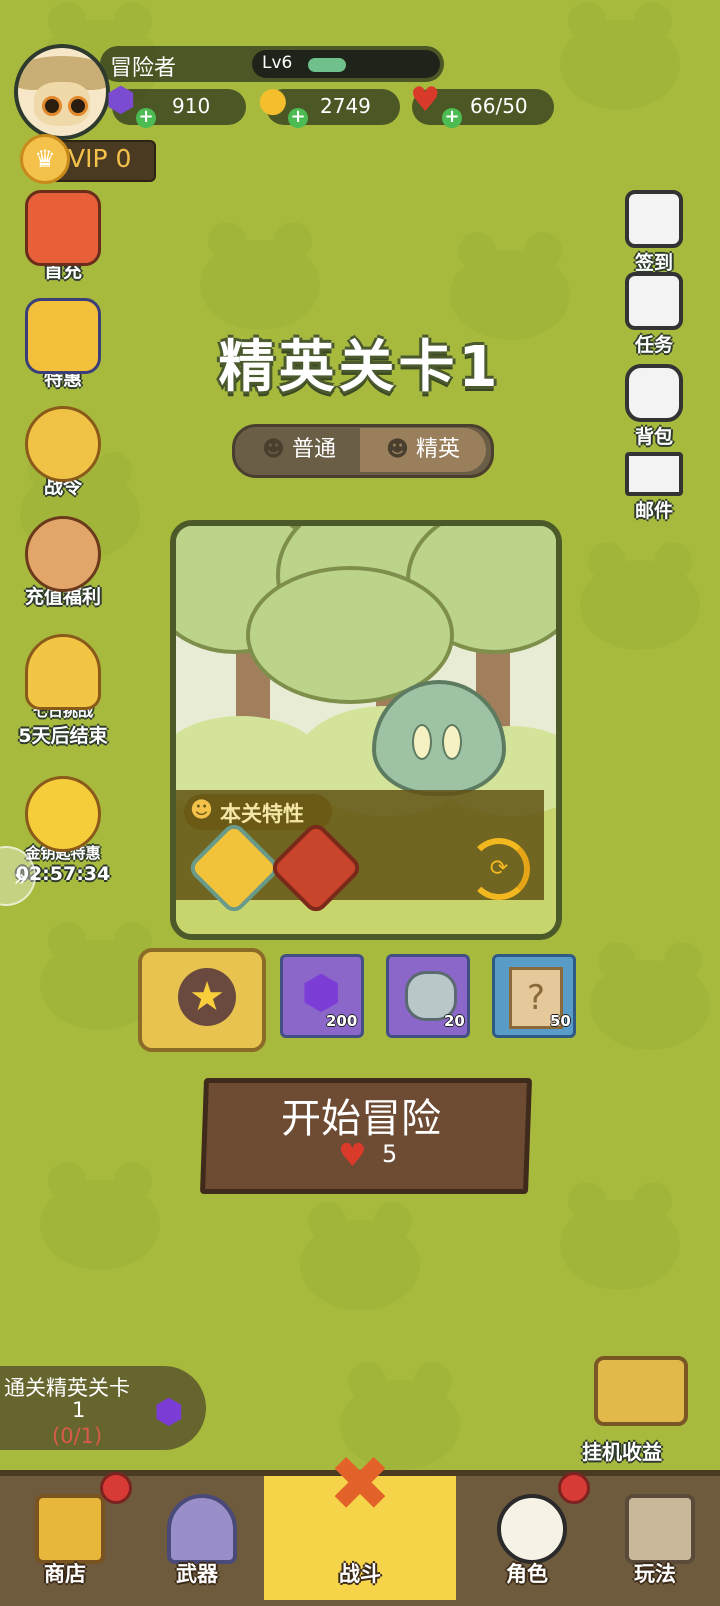 The image size is (720, 1606). I want to click on stamina-count: 66/50, so click(499, 106).